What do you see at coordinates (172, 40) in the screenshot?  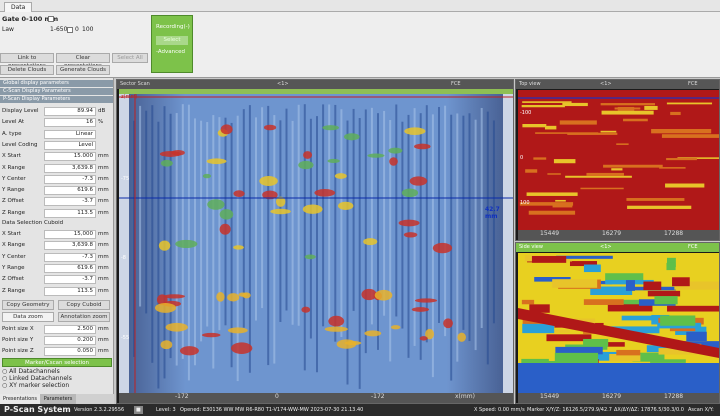 I see `select-button: Select` at bounding box center [172, 40].